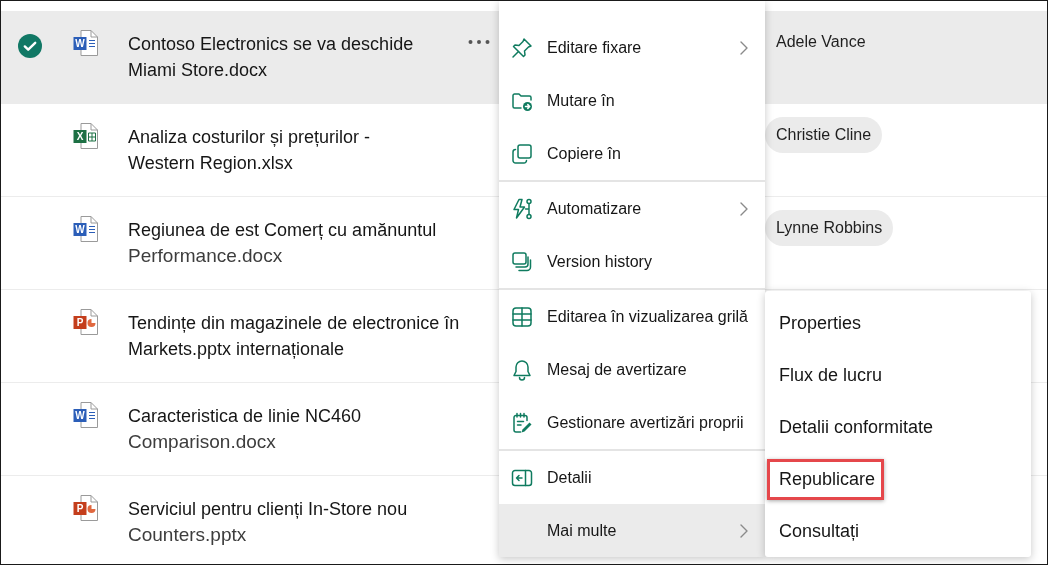 This screenshot has width=1048, height=565. I want to click on menu-item: Editarea în vizualizarea grilă, so click(632, 316).